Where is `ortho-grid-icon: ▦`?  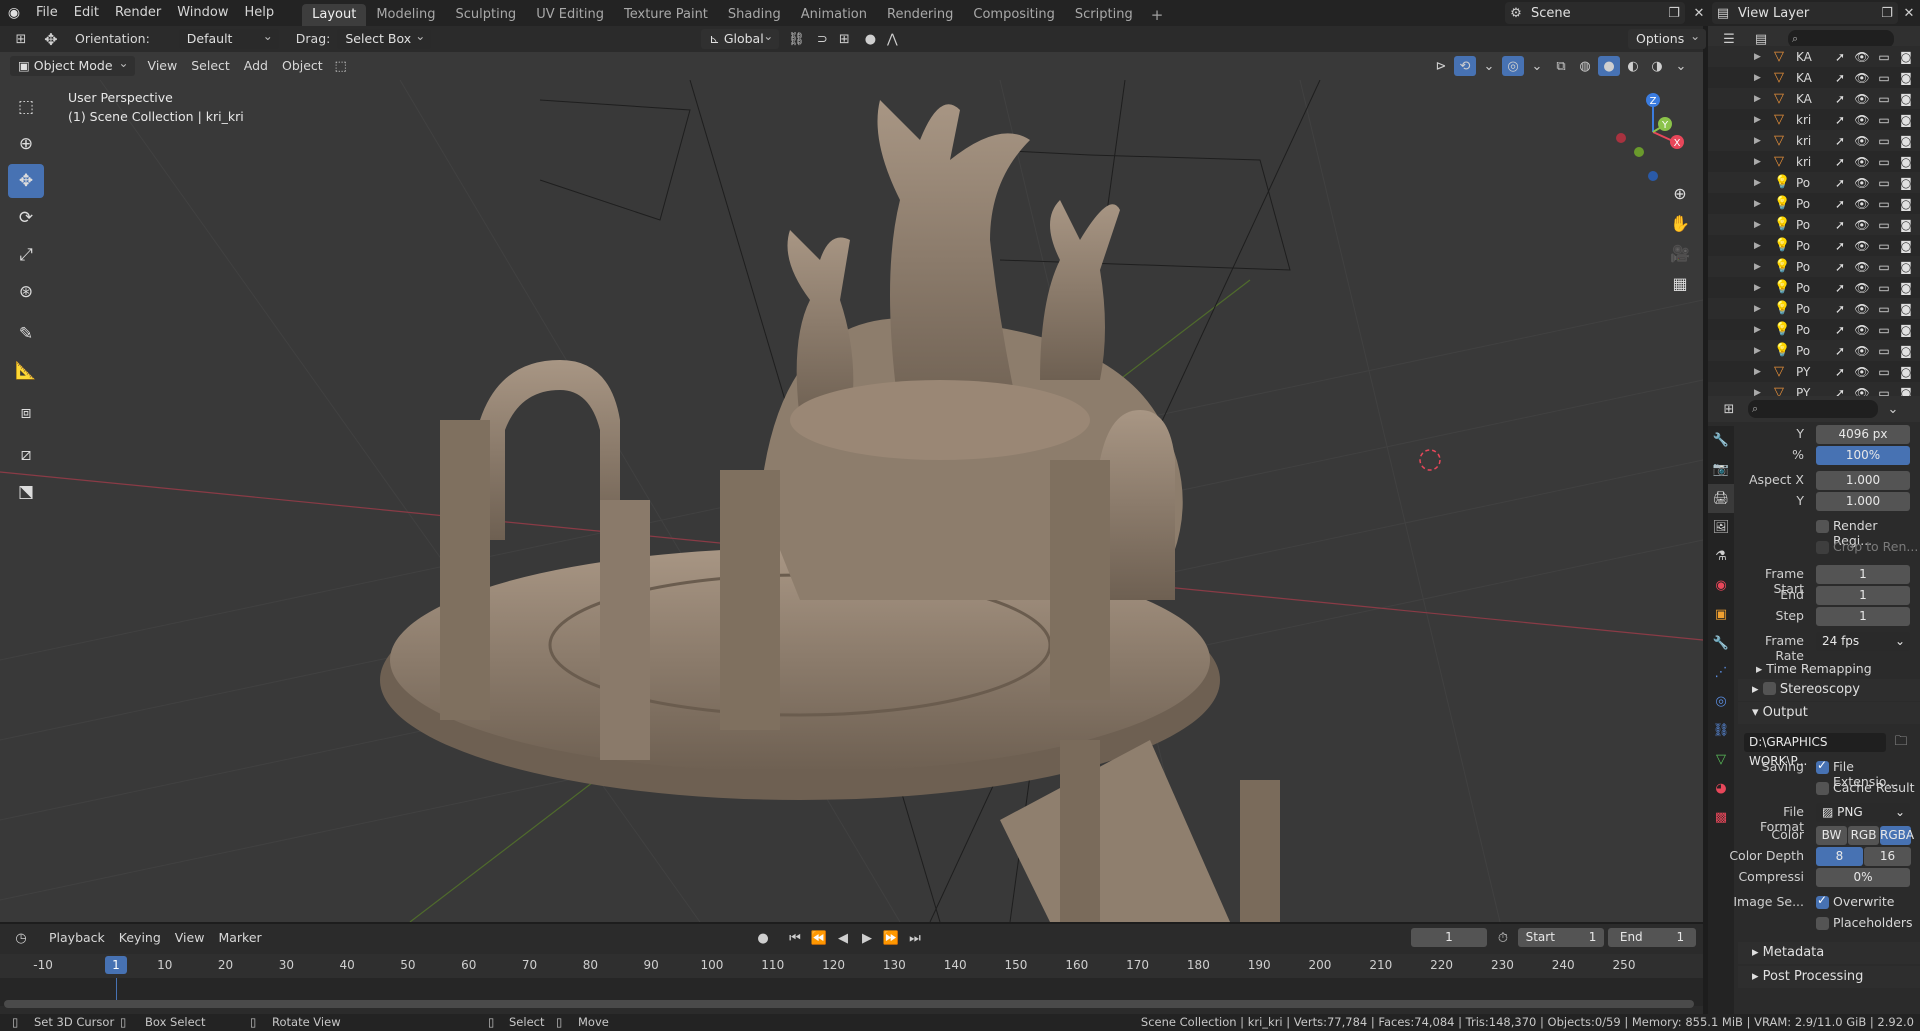
ortho-grid-icon: ▦ is located at coordinates (1680, 283).